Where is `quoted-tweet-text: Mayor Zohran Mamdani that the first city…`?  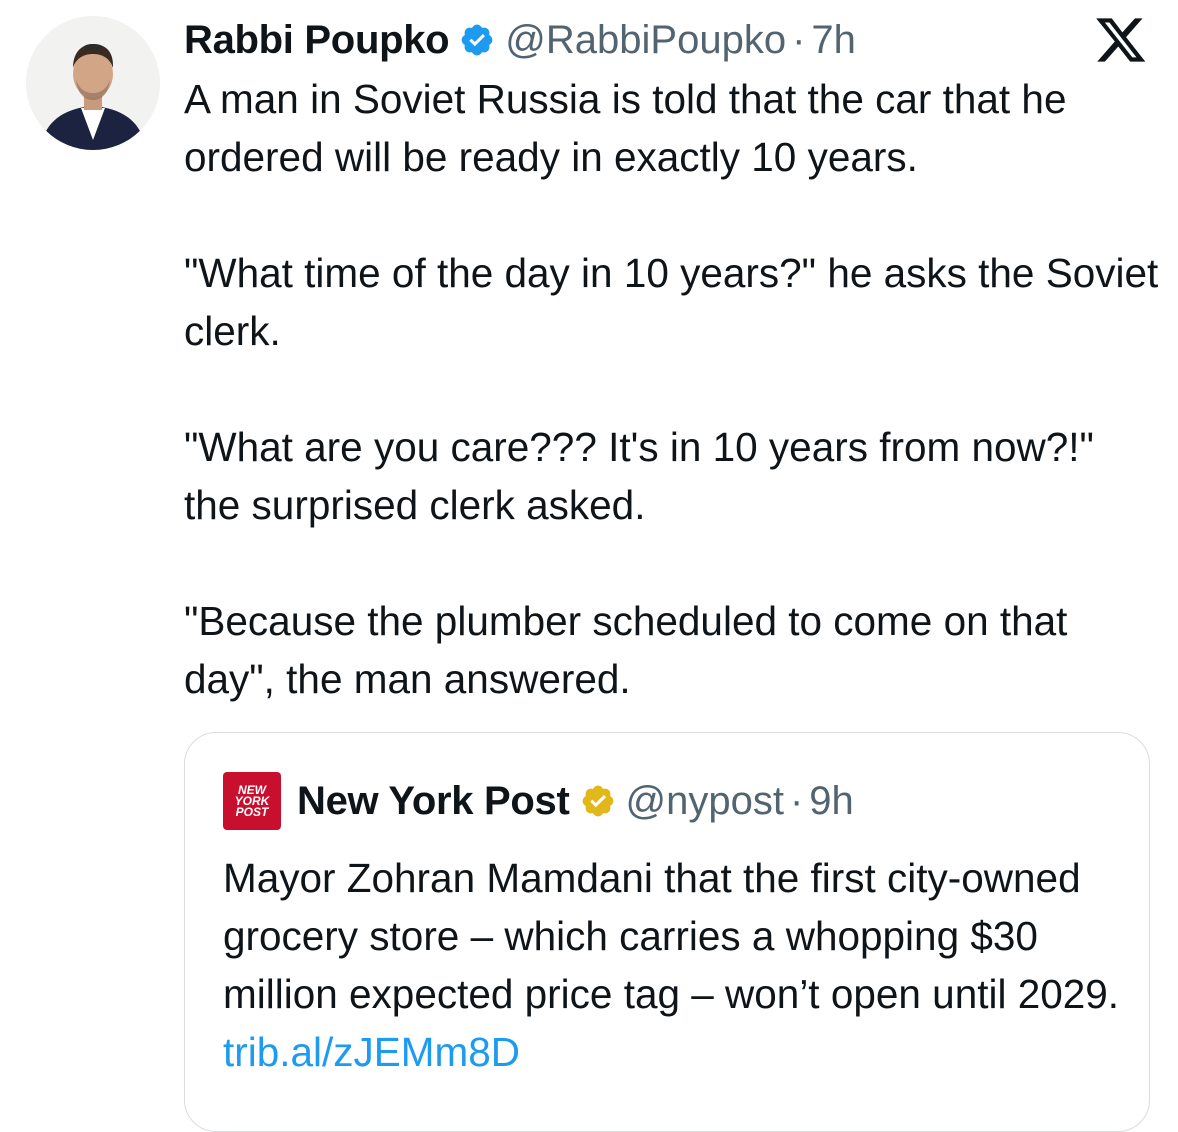
quoted-tweet-text: Mayor Zohran Mamdani that the first city… is located at coordinates (671, 936).